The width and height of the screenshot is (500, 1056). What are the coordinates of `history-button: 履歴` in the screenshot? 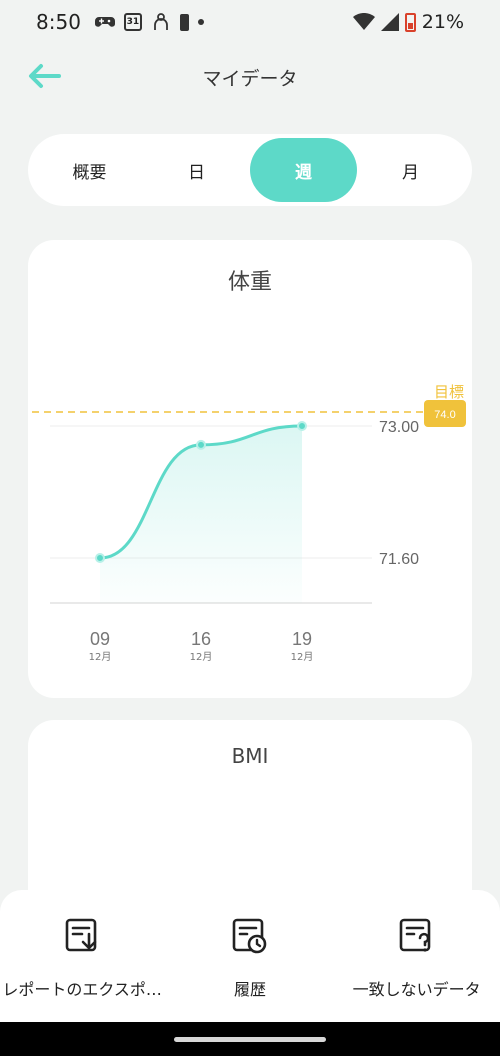 It's located at (250, 956).